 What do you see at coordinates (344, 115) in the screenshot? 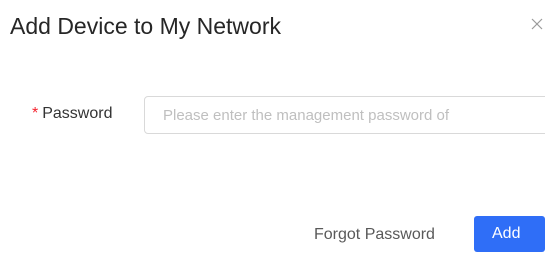
I see `password-input` at bounding box center [344, 115].